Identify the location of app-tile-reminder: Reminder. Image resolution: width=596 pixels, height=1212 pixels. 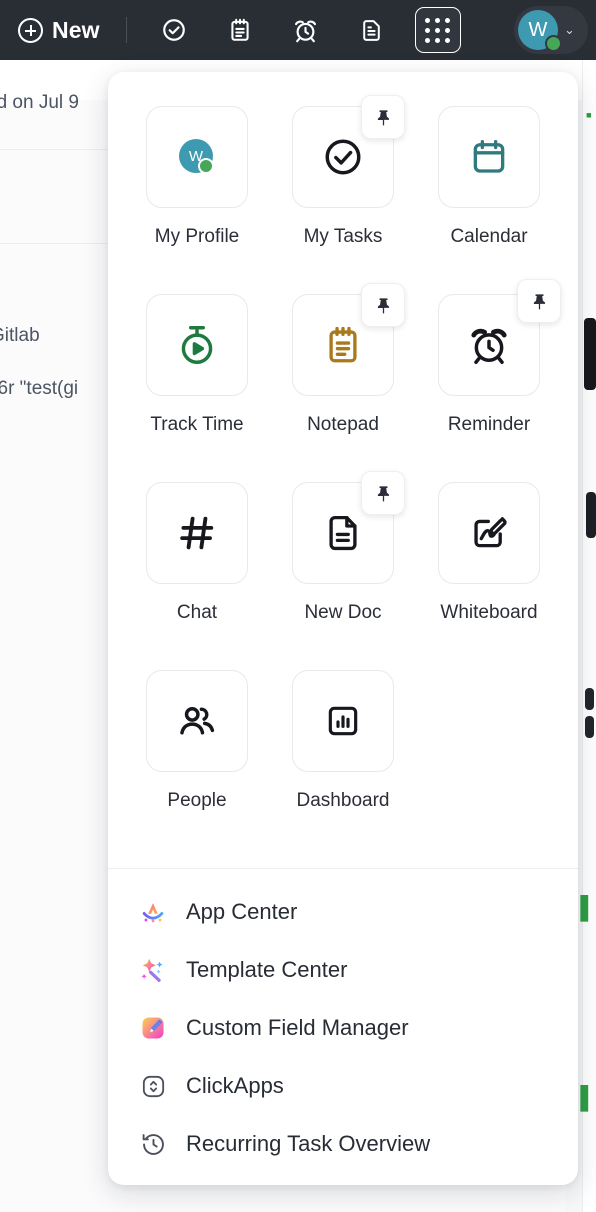
(489, 380).